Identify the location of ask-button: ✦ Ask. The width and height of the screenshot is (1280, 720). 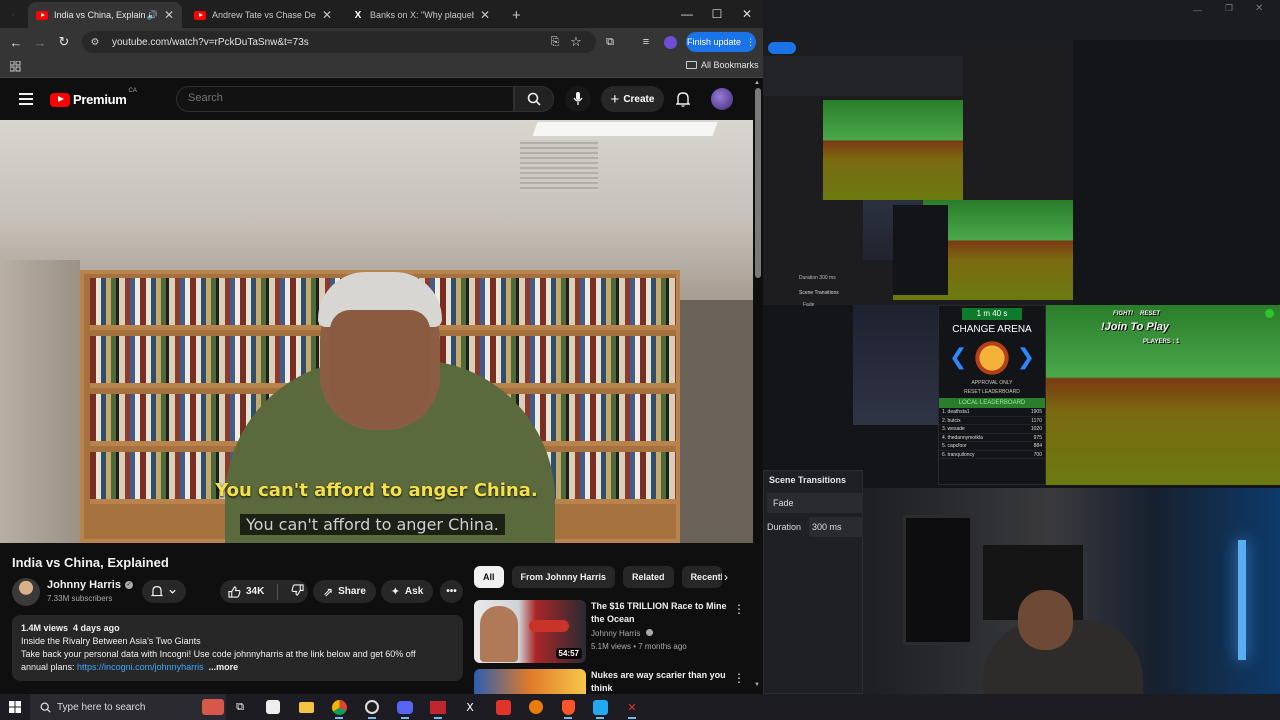
(407, 591).